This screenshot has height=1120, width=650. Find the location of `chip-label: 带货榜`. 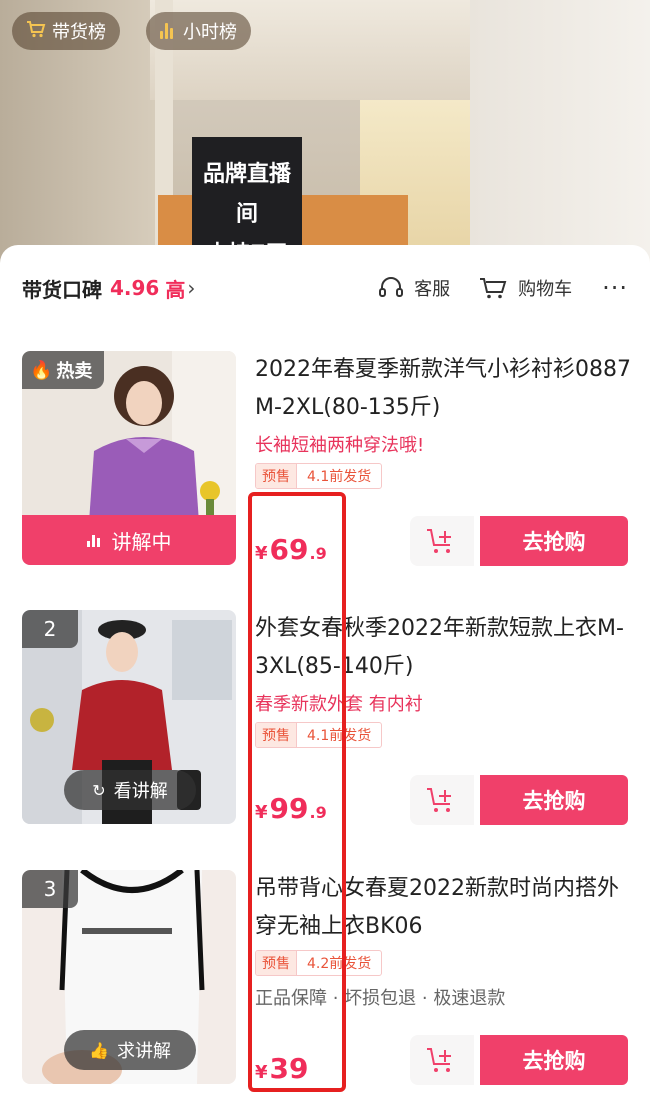

chip-label: 带货榜 is located at coordinates (79, 32).